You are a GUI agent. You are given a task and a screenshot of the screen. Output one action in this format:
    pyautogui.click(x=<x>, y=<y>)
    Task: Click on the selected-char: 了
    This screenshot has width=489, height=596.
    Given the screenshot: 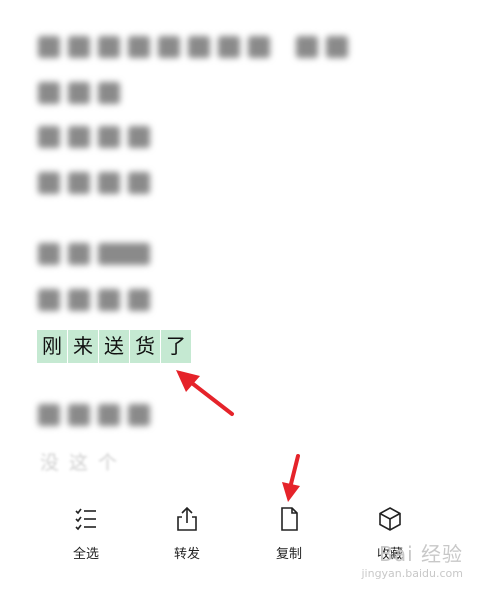 What is the action you would take?
    pyautogui.click(x=176, y=346)
    